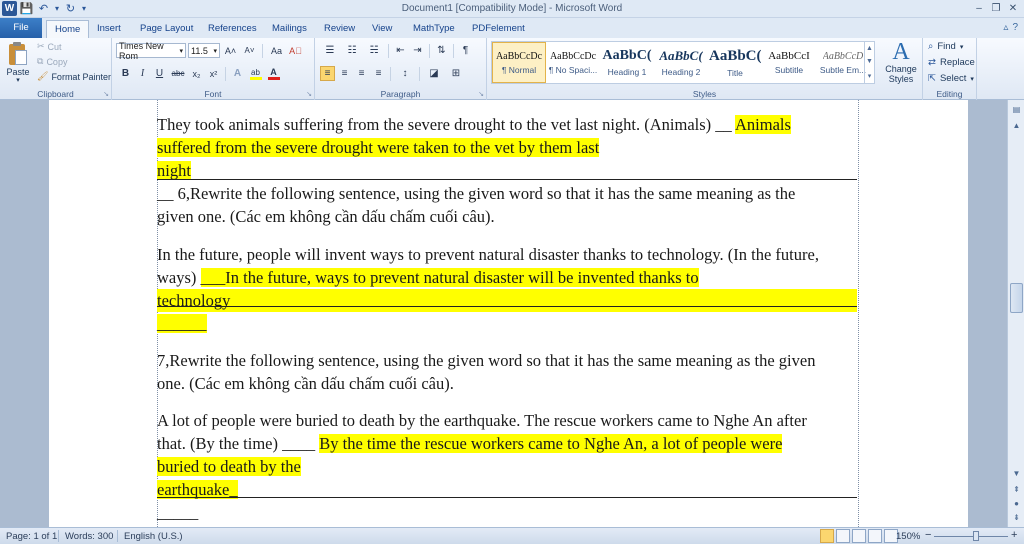 This screenshot has height=544, width=1024. What do you see at coordinates (945, 46) in the screenshot?
I see `find-button: ⌕ Find ▾` at bounding box center [945, 46].